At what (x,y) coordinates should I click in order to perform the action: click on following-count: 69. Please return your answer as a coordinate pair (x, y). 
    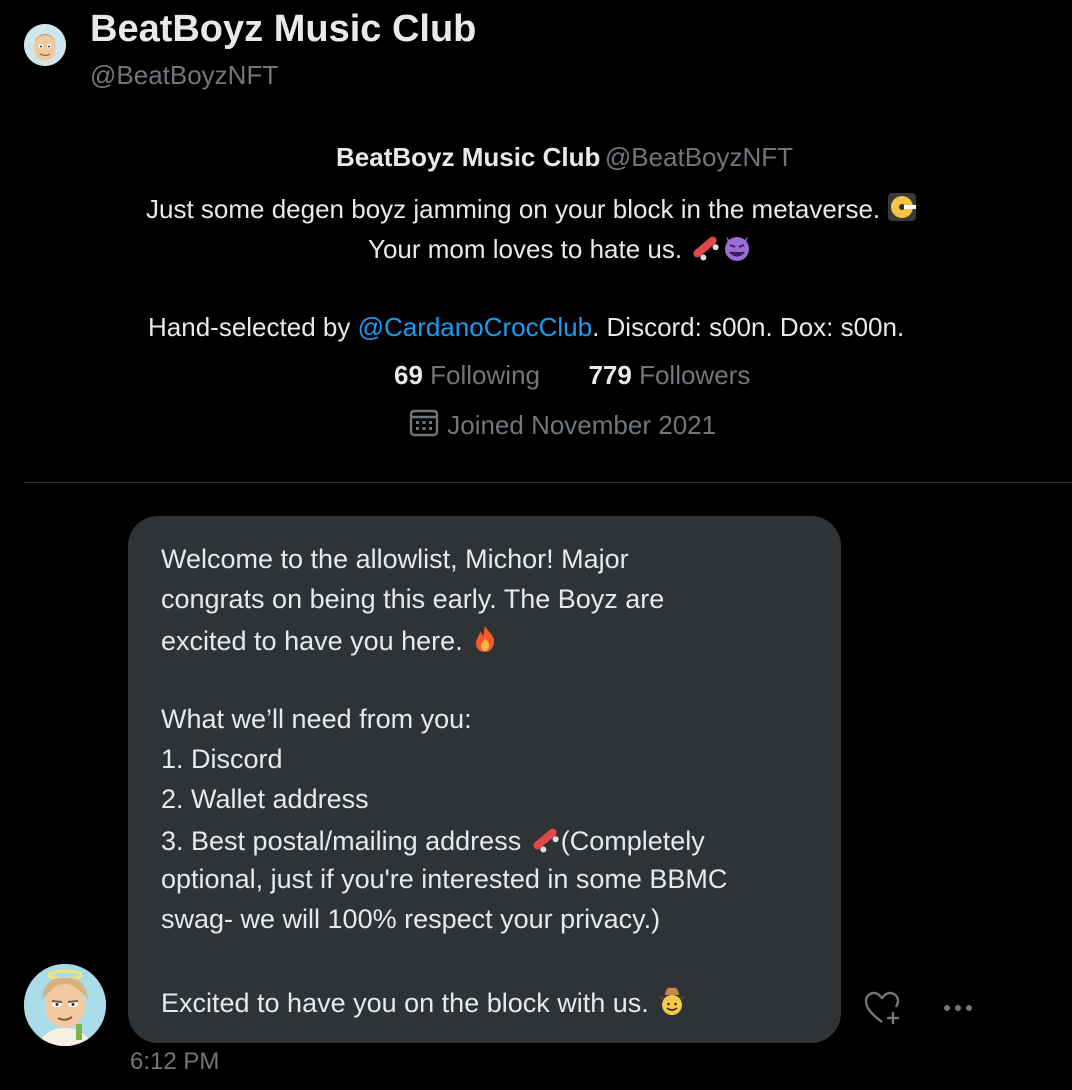
    Looking at the image, I should click on (408, 375).